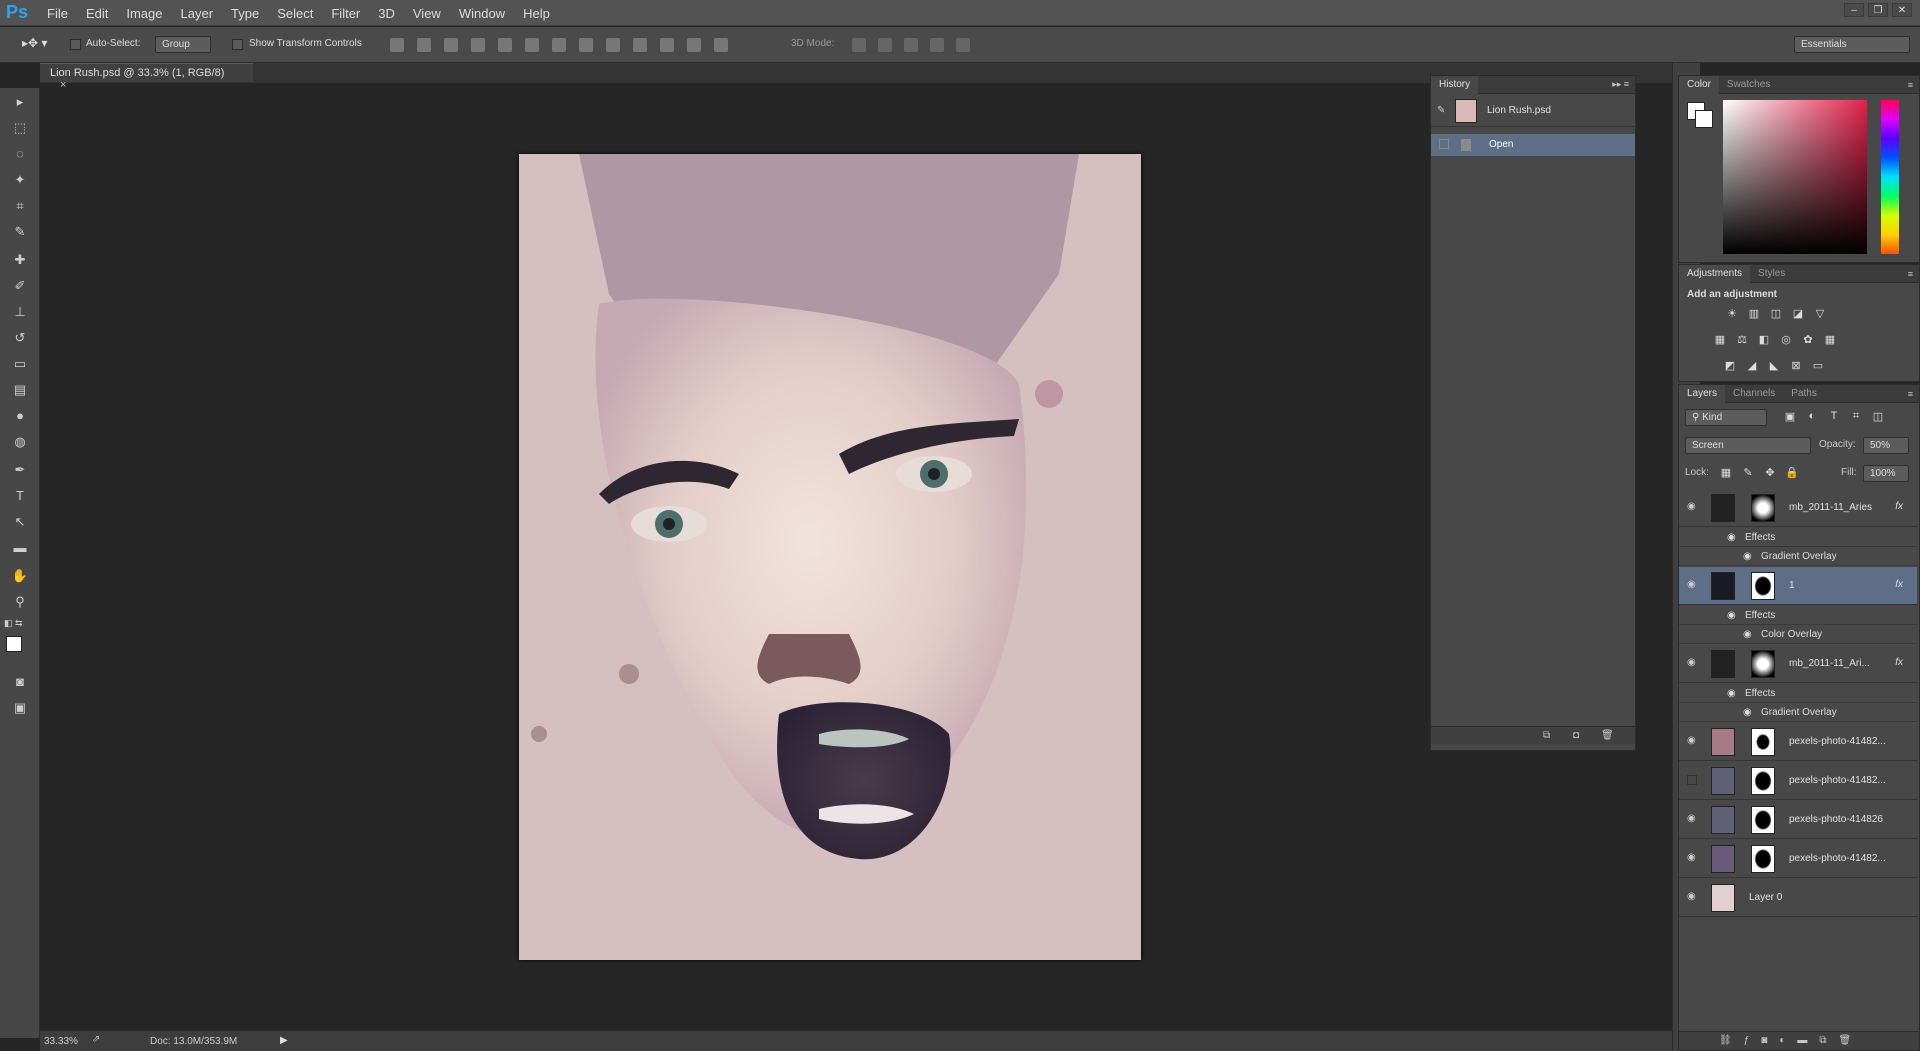 The height and width of the screenshot is (1051, 1920). What do you see at coordinates (1795, 177) in the screenshot?
I see `color-spectrum-field` at bounding box center [1795, 177].